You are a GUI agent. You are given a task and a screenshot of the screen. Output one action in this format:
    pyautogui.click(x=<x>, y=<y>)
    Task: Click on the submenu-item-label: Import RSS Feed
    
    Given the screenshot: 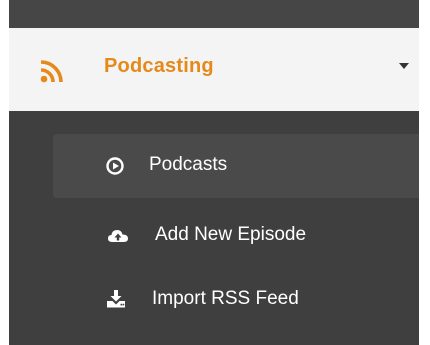 What is the action you would take?
    pyautogui.click(x=225, y=298)
    